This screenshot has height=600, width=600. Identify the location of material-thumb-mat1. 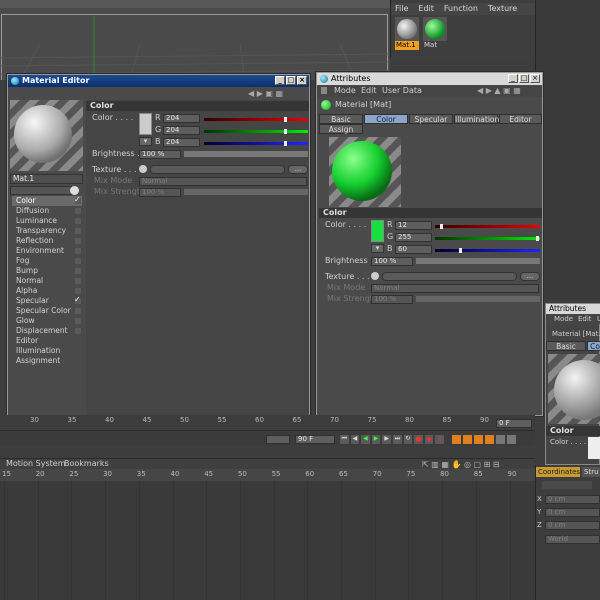
(407, 29).